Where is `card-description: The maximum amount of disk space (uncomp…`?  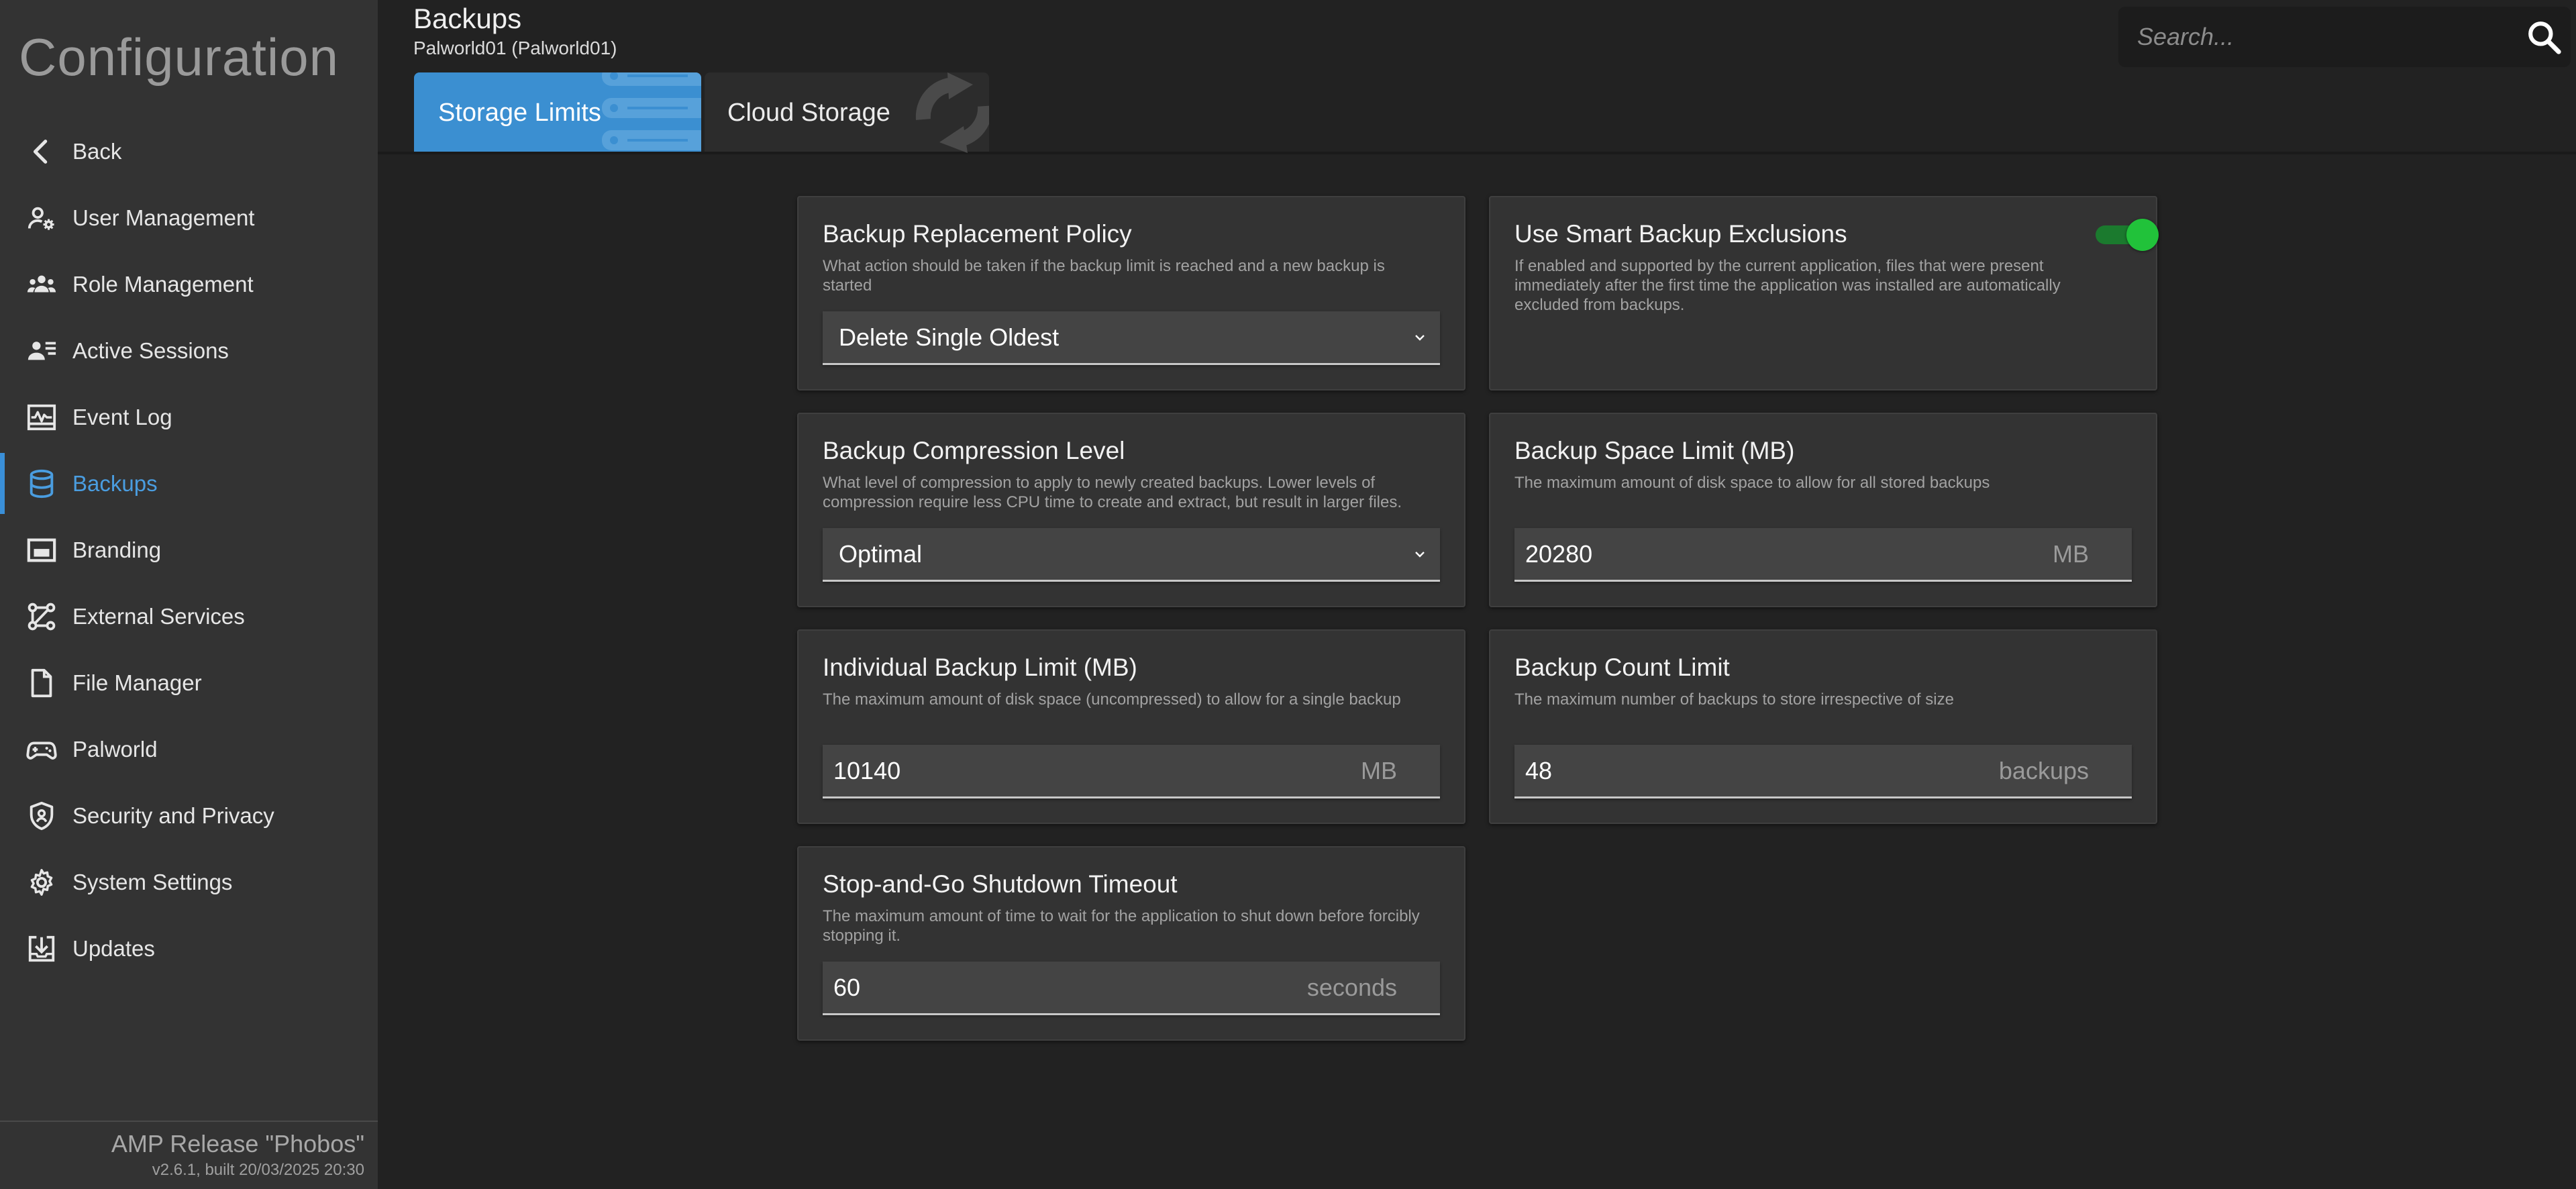
card-description: The maximum amount of disk space (uncomp… is located at coordinates (1112, 699).